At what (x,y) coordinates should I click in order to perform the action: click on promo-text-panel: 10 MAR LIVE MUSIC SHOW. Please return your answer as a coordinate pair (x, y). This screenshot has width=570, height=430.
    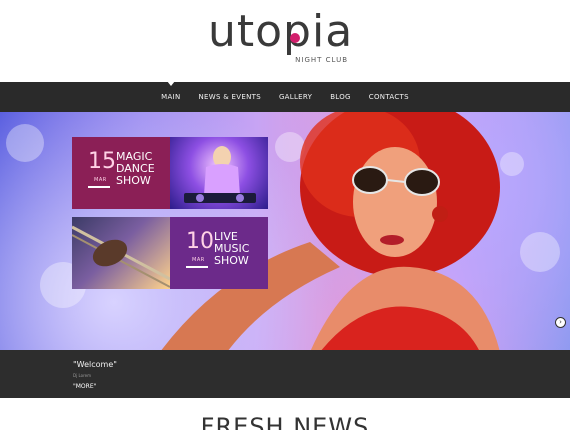
    Looking at the image, I should click on (219, 253).